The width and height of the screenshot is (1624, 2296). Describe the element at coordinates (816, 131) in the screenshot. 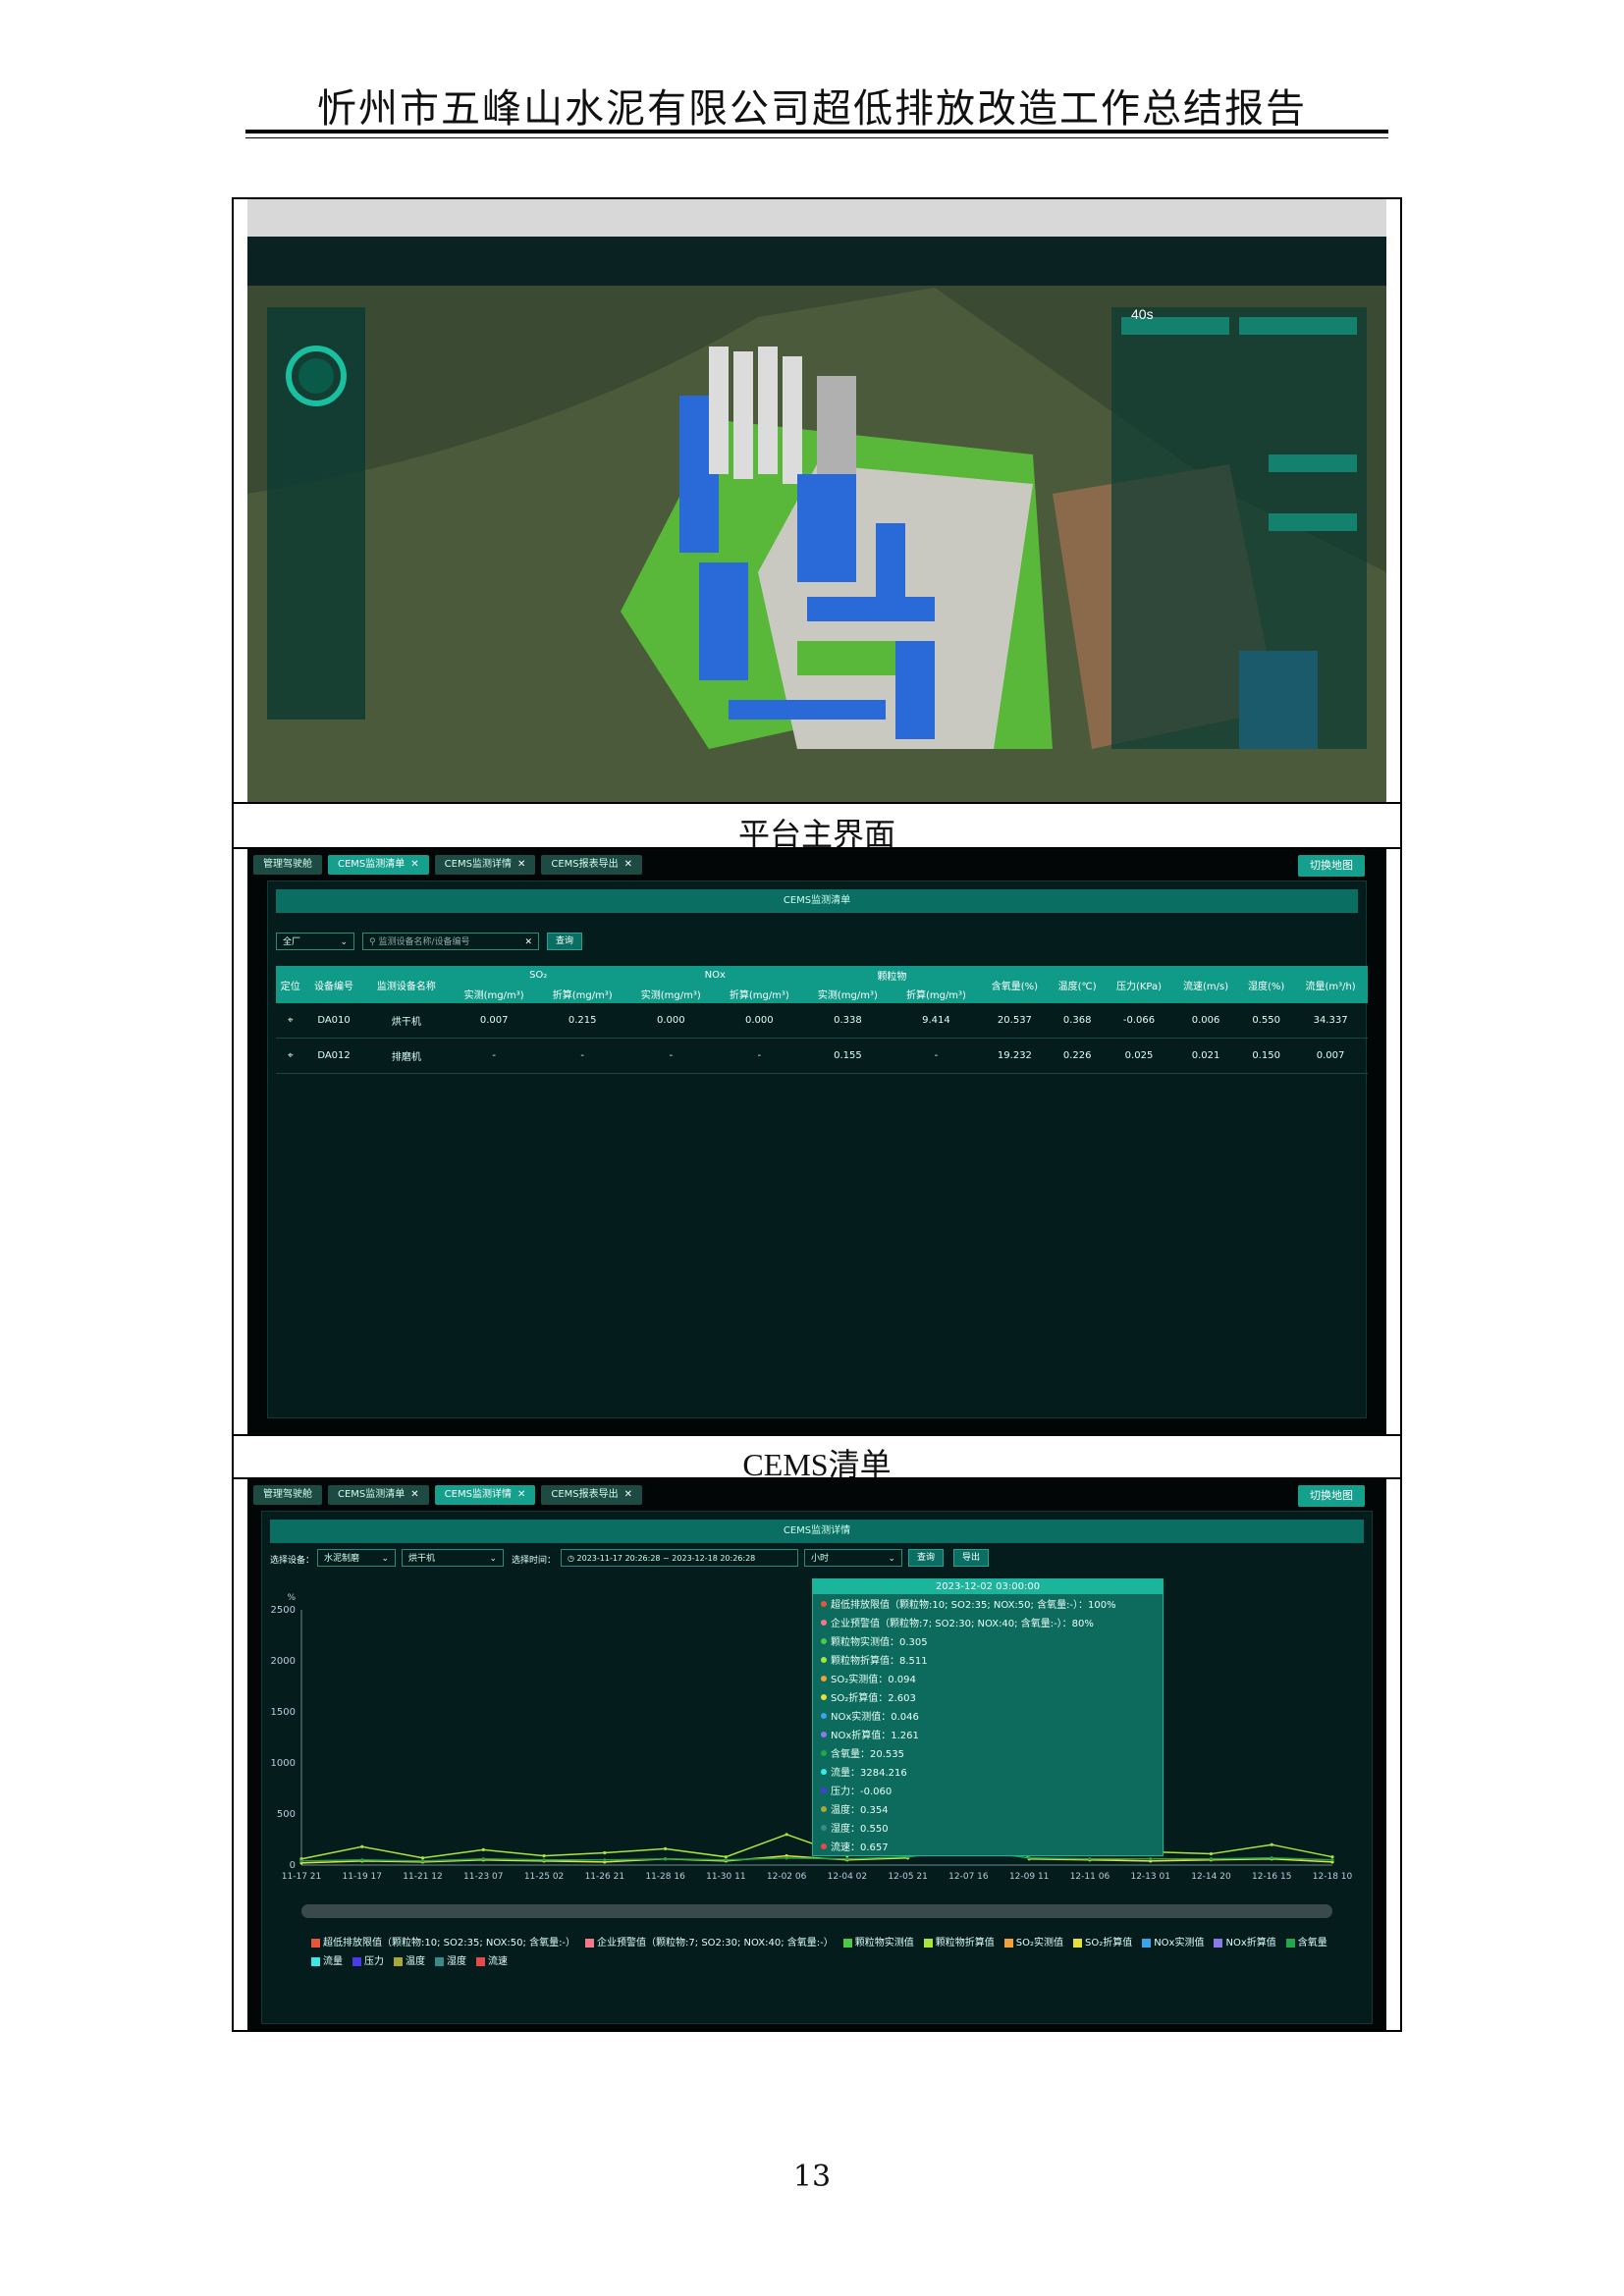

I see `header-rule-thick` at that location.